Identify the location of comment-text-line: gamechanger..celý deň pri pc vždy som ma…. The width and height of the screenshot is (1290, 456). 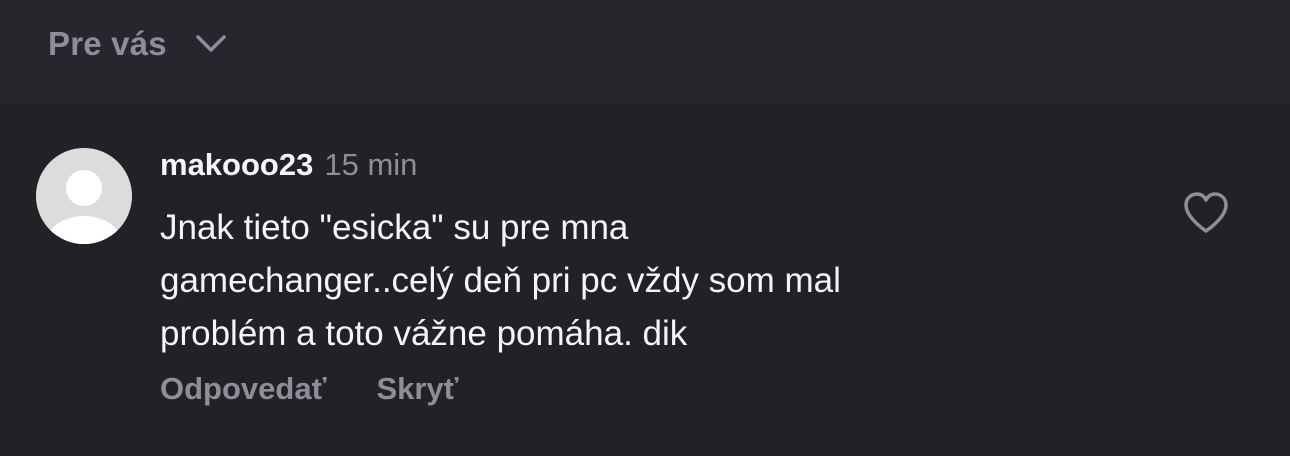
(500, 280).